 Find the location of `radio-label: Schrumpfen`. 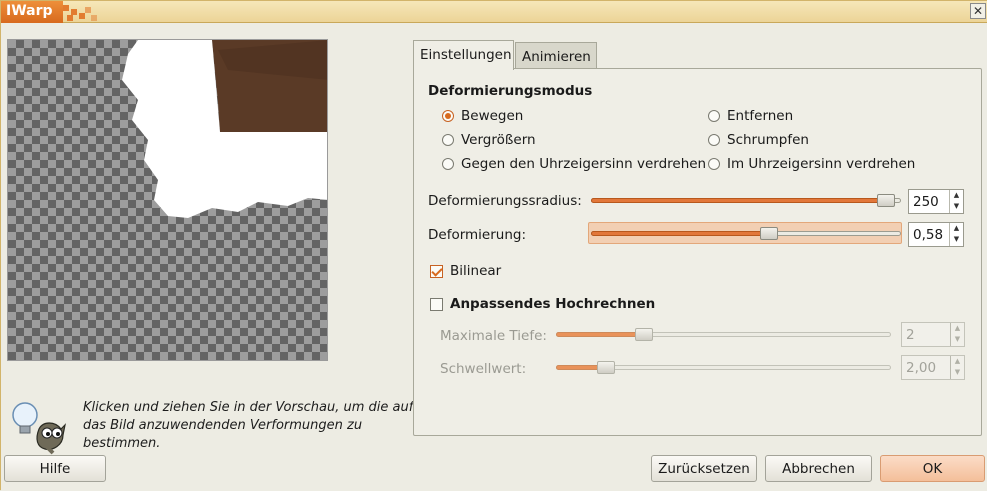

radio-label: Schrumpfen is located at coordinates (768, 140).